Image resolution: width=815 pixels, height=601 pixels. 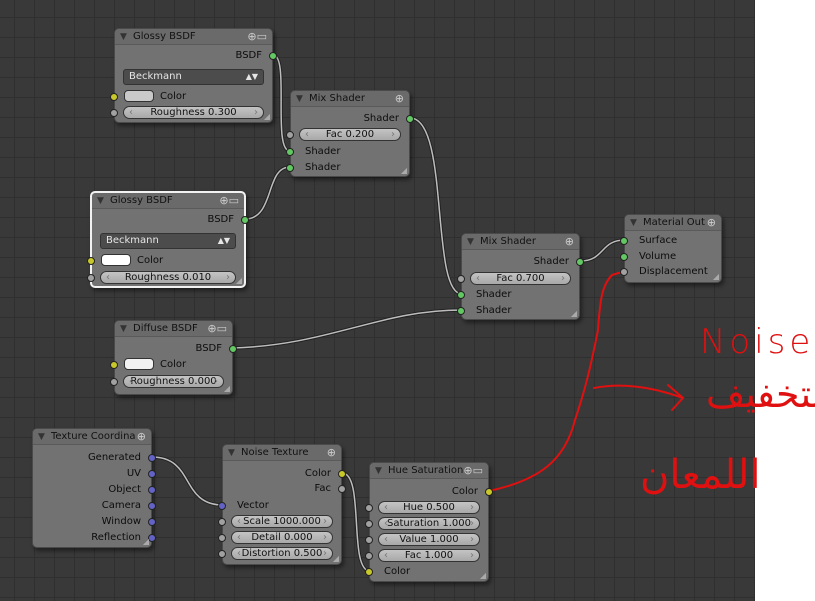 I want to click on distortion-input-socket, so click(x=222, y=554).